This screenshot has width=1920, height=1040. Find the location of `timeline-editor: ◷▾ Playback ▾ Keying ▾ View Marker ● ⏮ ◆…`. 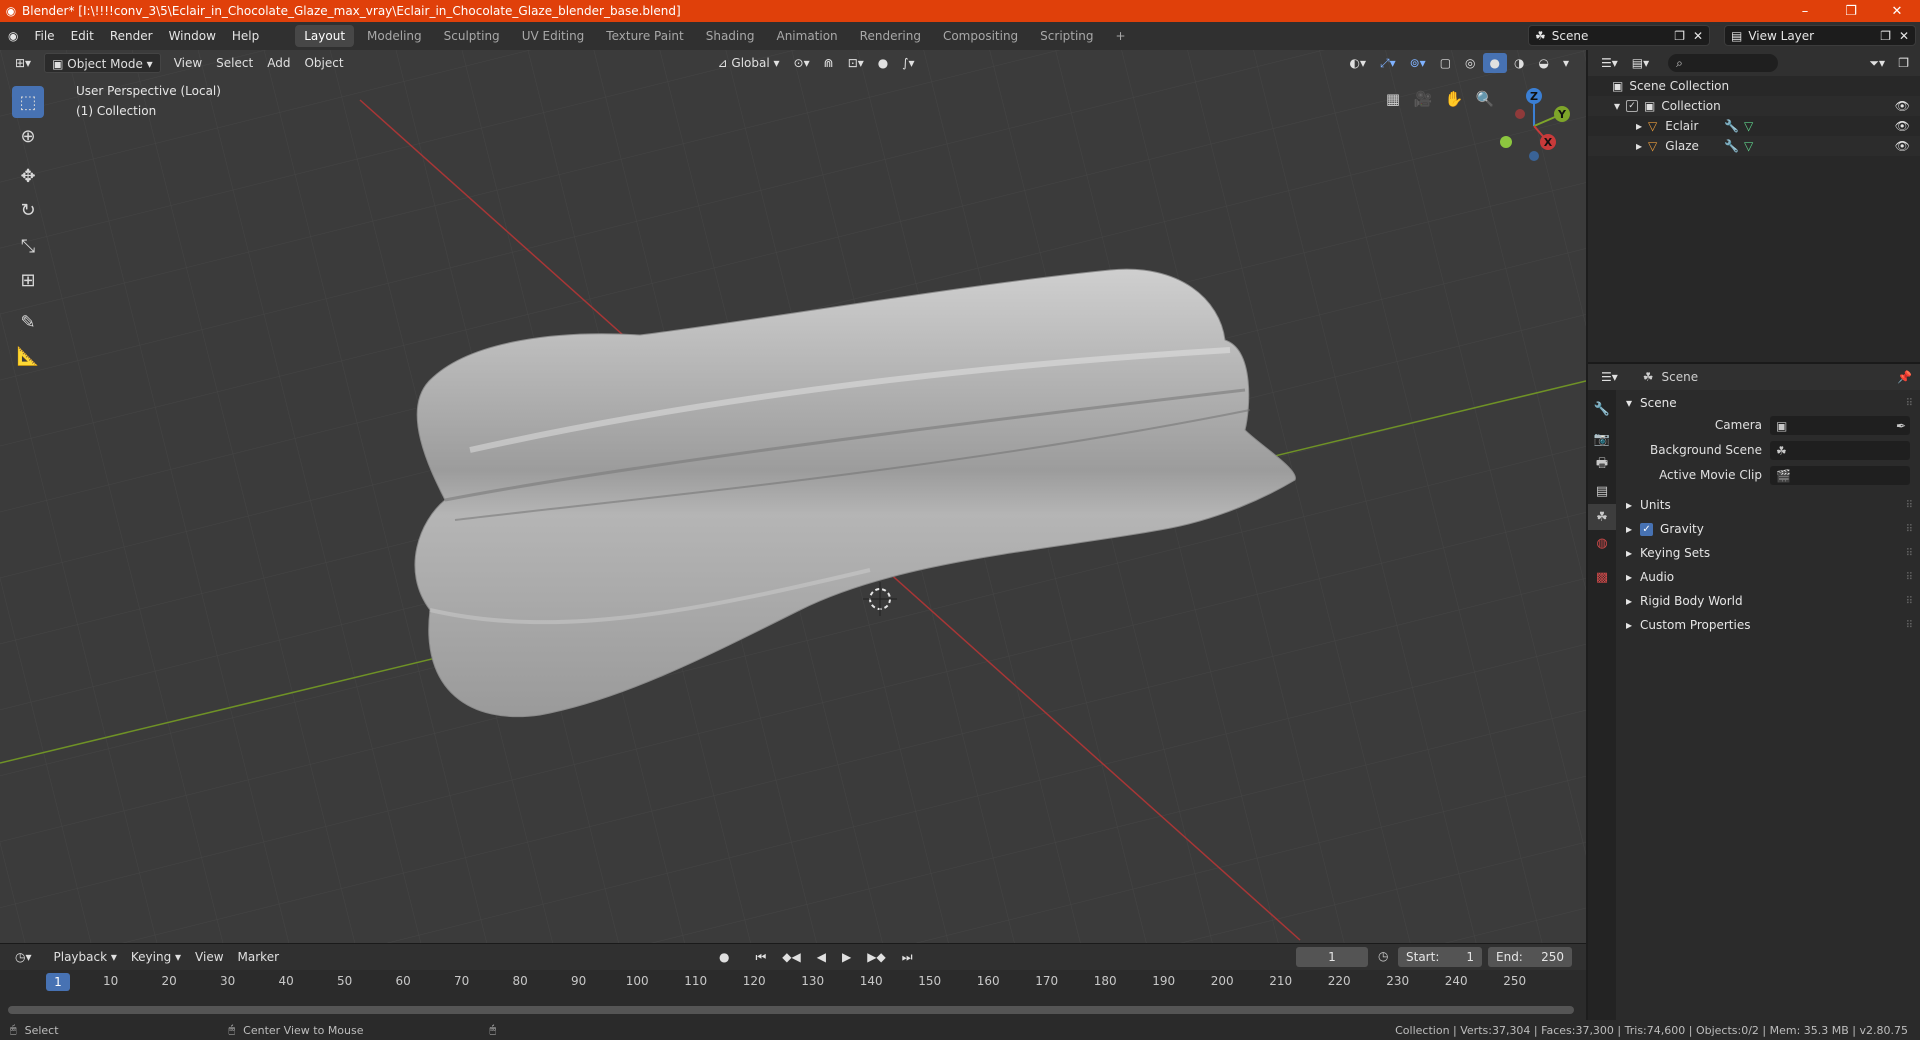

timeline-editor: ◷▾ Playback ▾ Keying ▾ View Marker ● ⏮ ◆… is located at coordinates (793, 983).